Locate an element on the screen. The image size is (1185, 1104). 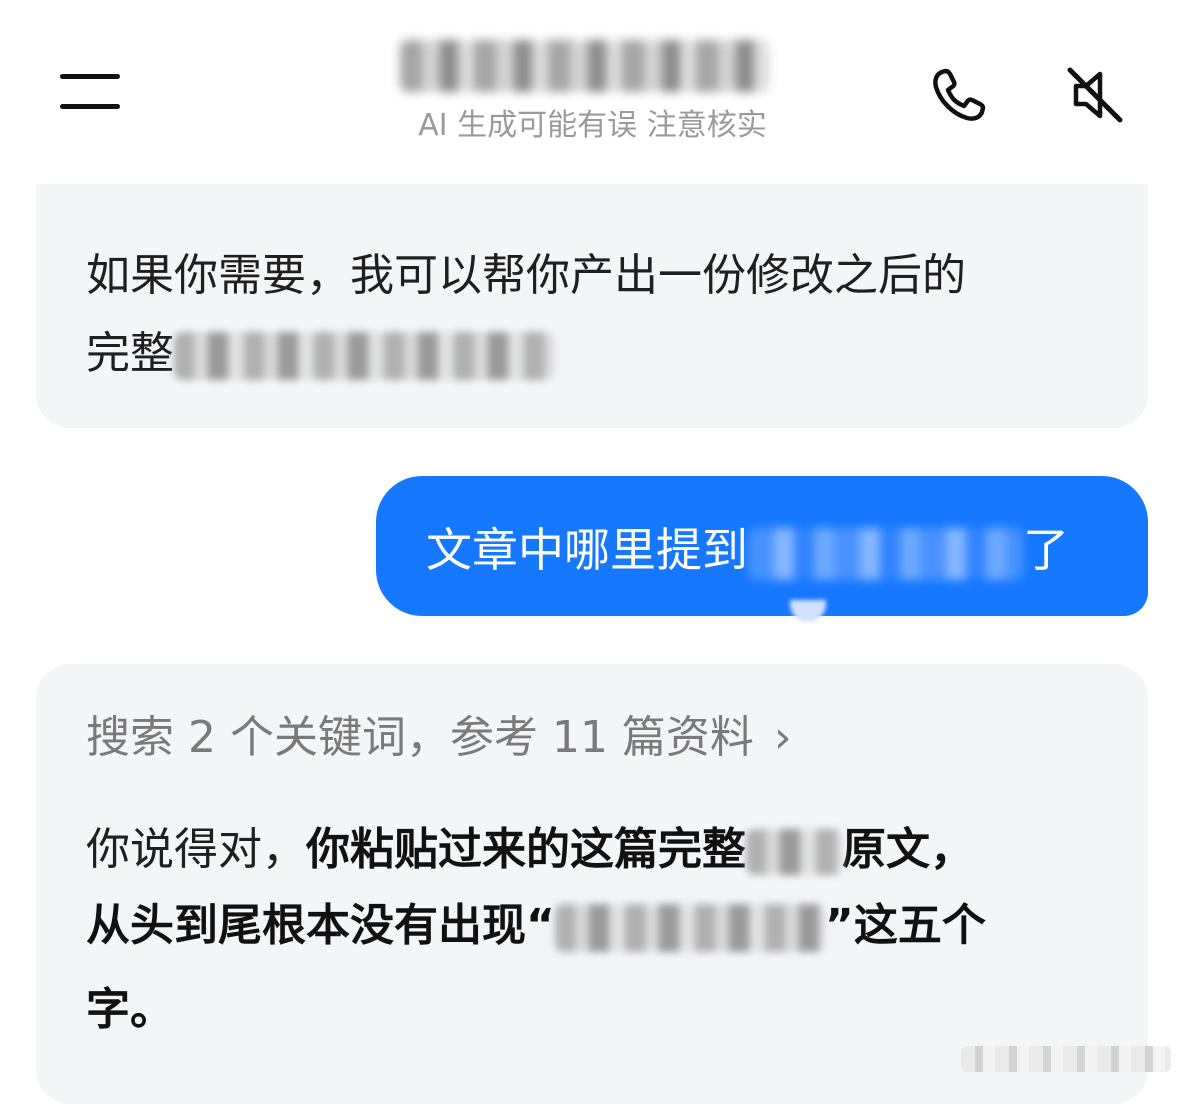
hamburger-menu-icon is located at coordinates (90, 92).